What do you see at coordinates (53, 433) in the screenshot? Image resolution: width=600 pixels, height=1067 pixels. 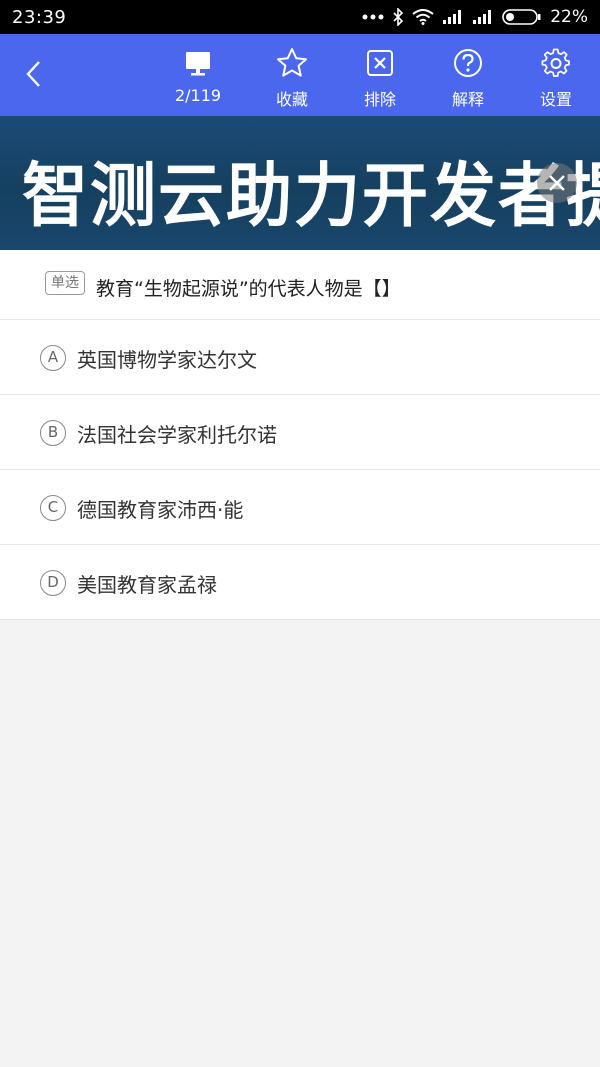 I see `option-letter: B` at bounding box center [53, 433].